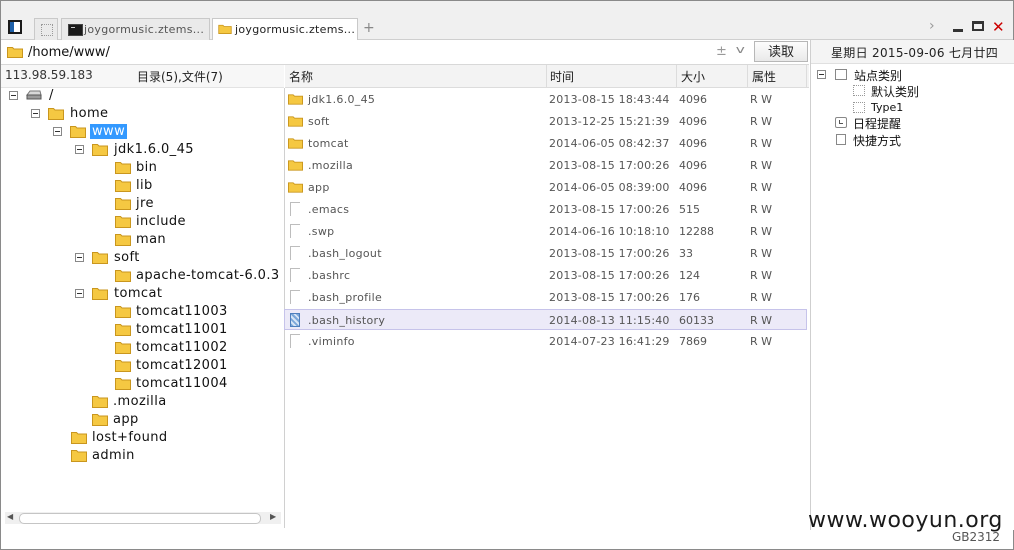  What do you see at coordinates (740, 49) in the screenshot?
I see `chevron-down-icon: v` at bounding box center [740, 49].